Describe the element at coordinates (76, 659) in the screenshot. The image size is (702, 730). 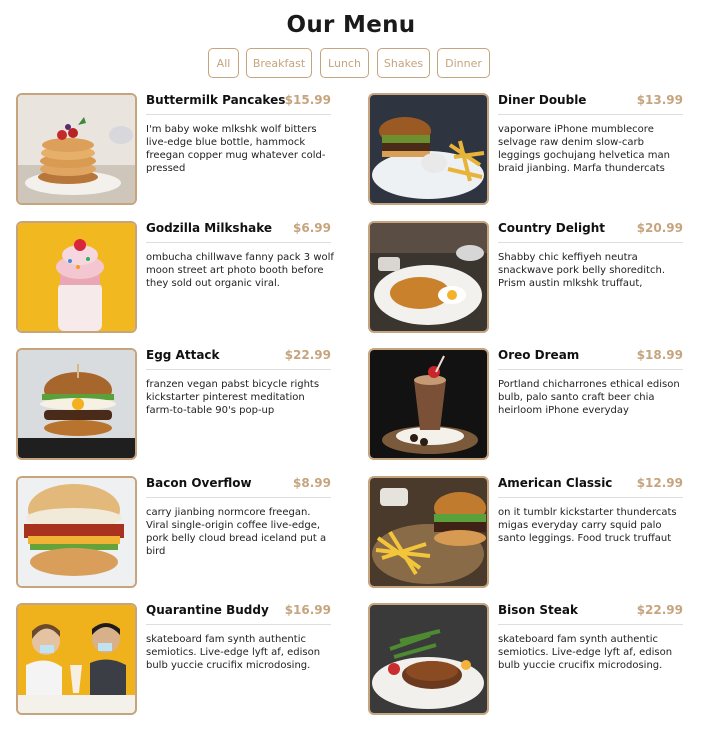
I see `couple-milkshake-photo` at that location.